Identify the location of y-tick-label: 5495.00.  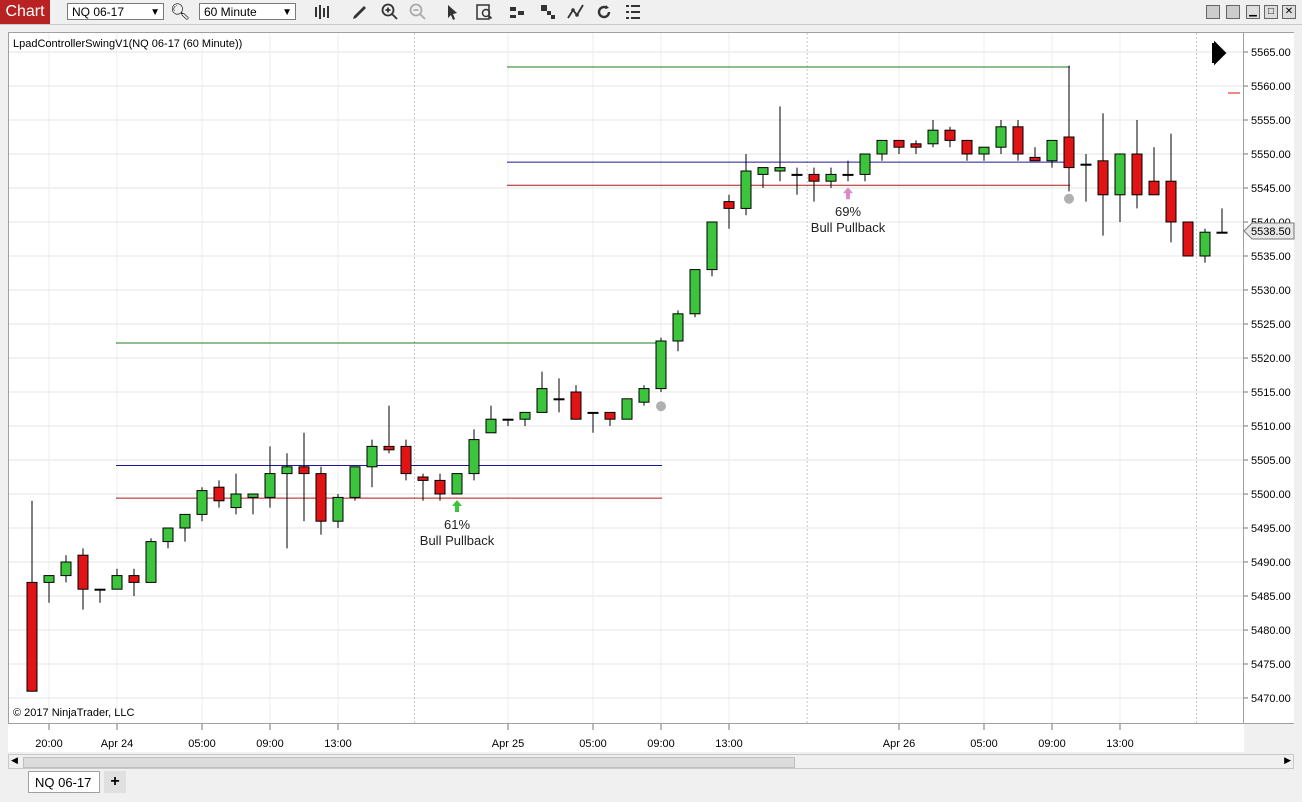
(1271, 529).